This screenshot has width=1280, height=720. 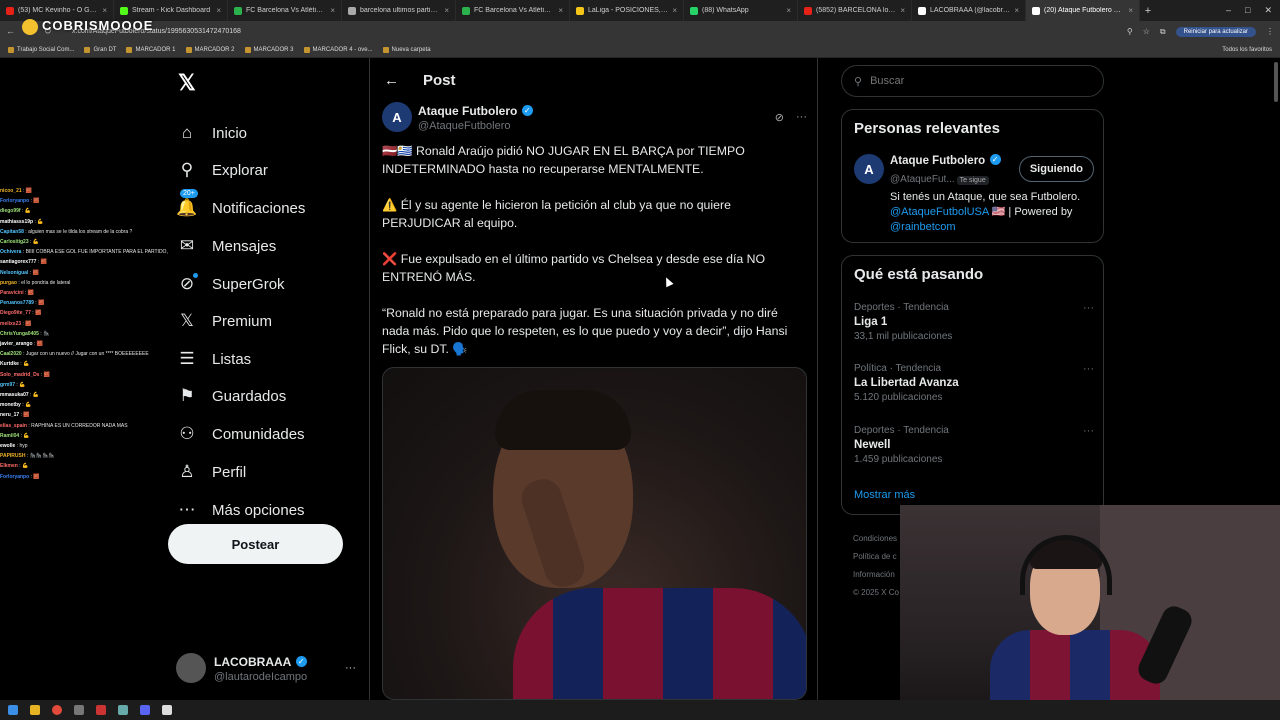 What do you see at coordinates (627, 10) in the screenshot?
I see `browser-tab: LaLiga - POSICIONES, RESULT ×` at bounding box center [627, 10].